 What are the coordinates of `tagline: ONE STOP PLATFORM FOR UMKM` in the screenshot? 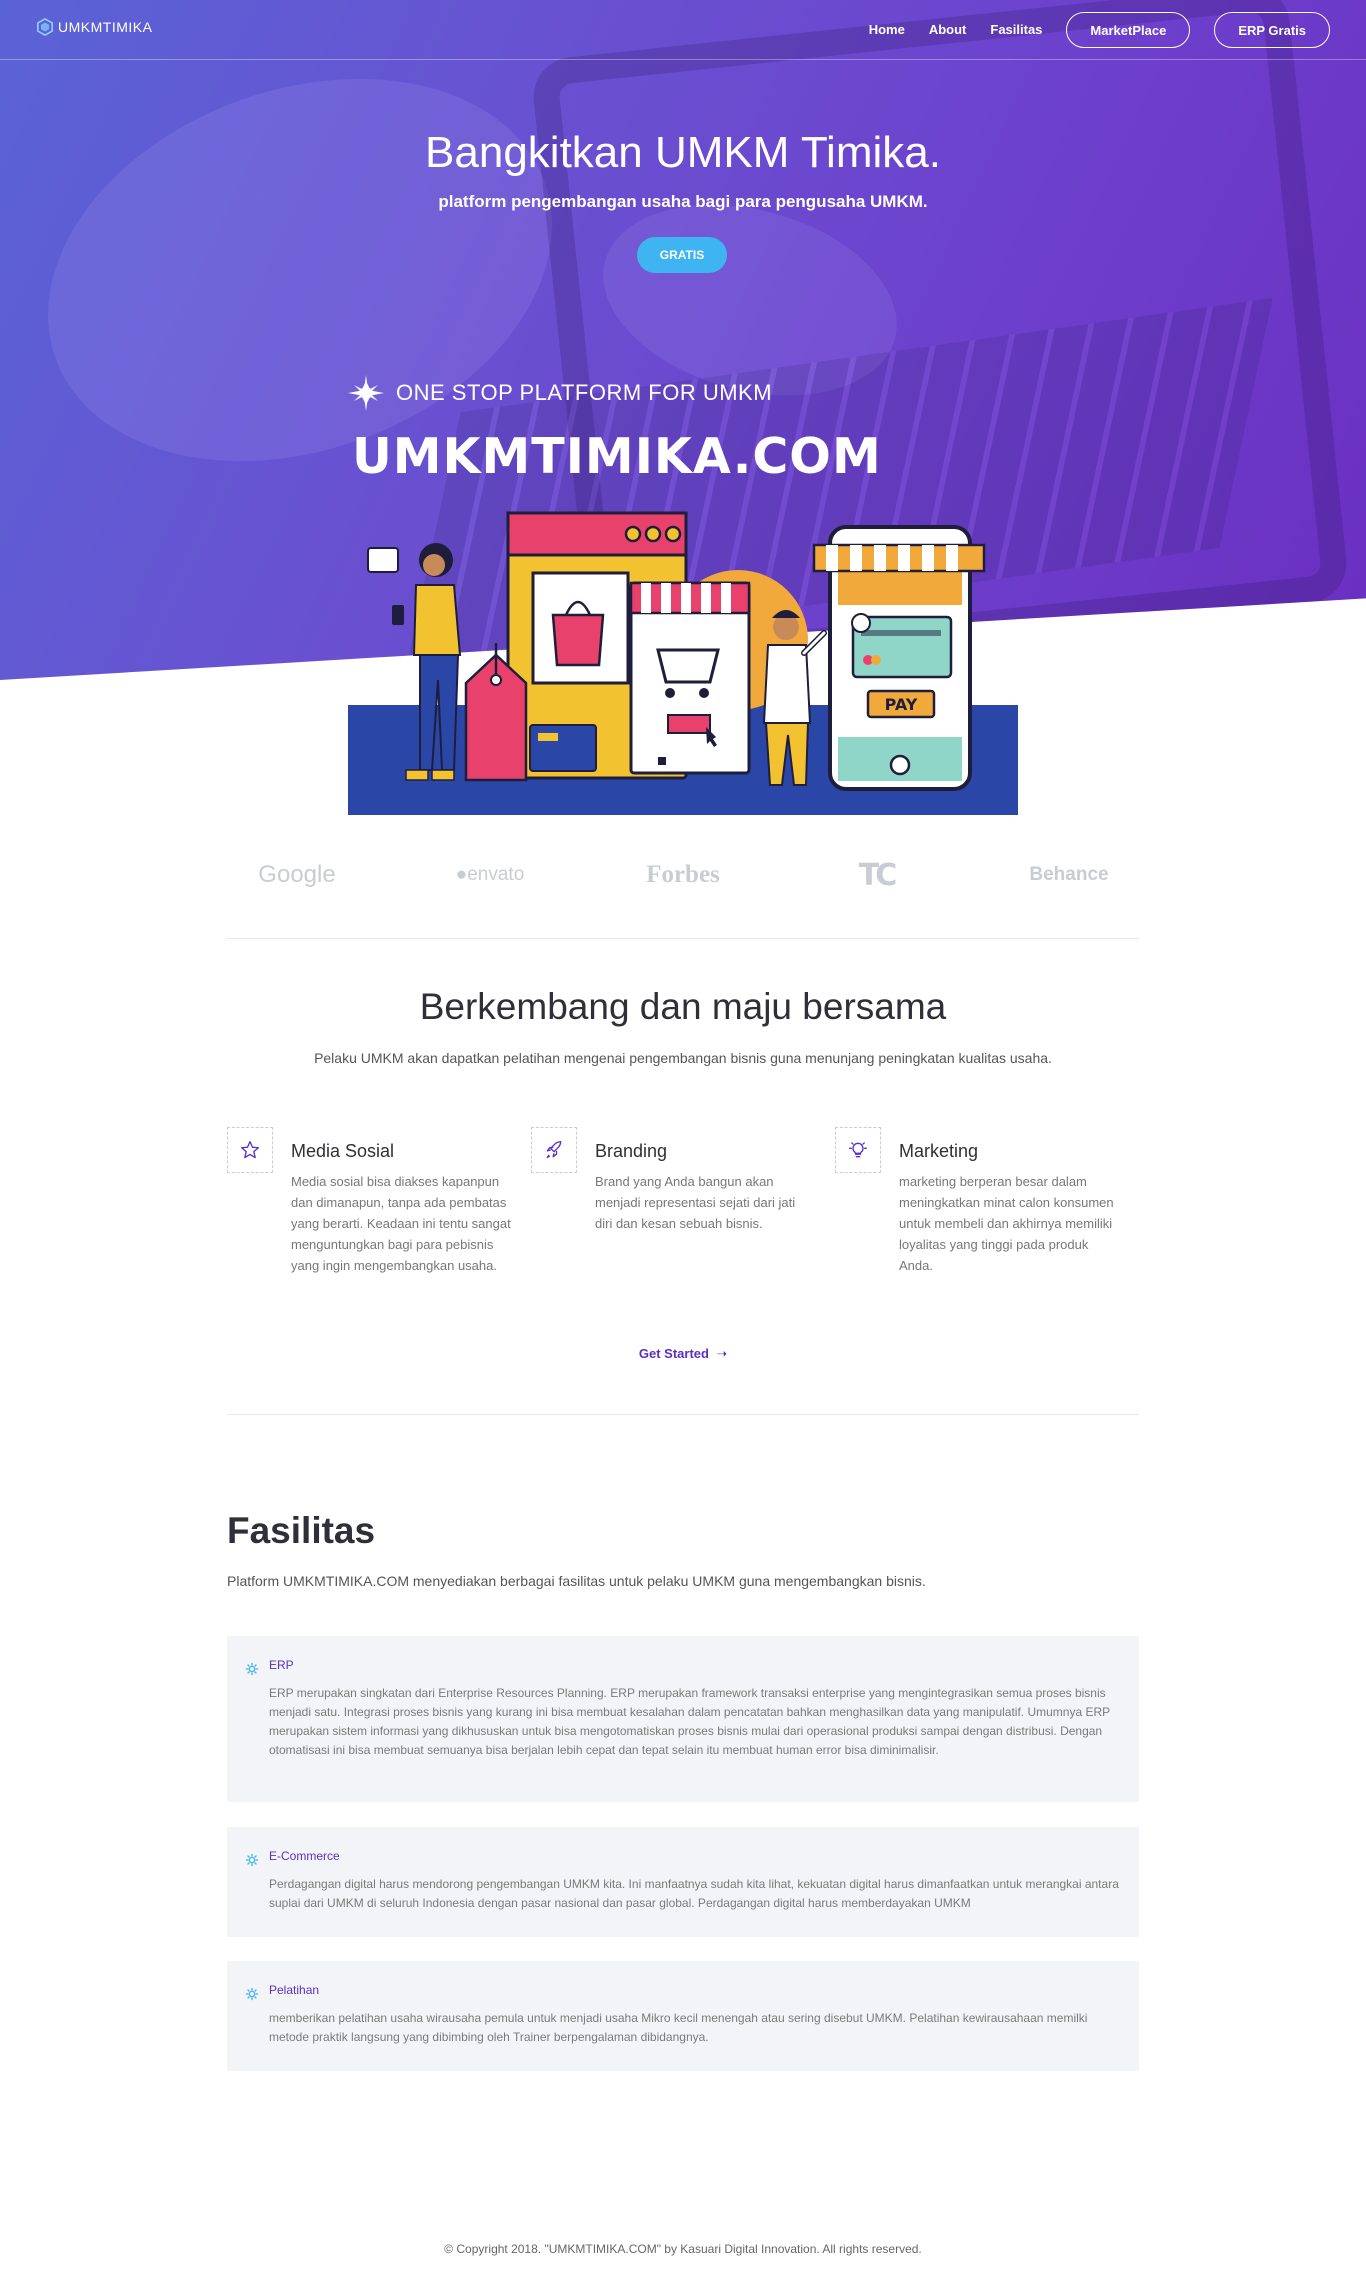 It's located at (560, 393).